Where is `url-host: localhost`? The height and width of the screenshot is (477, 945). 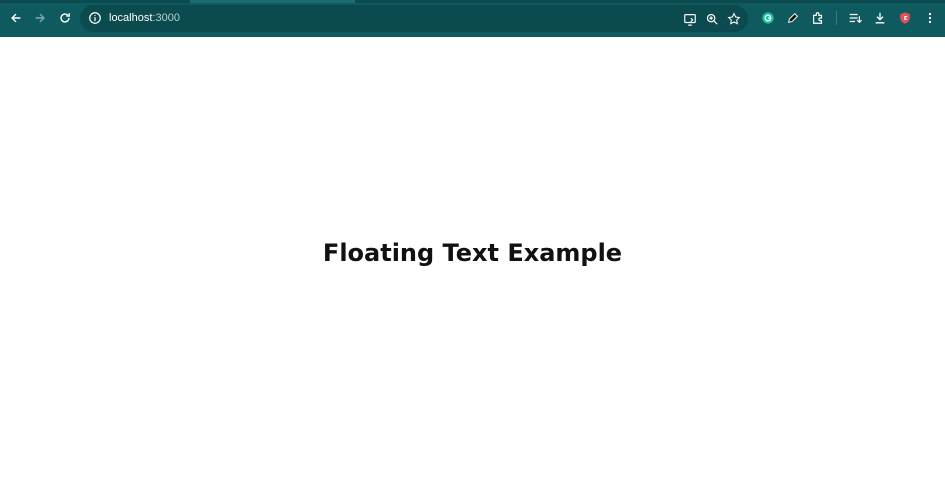
url-host: localhost is located at coordinates (131, 18).